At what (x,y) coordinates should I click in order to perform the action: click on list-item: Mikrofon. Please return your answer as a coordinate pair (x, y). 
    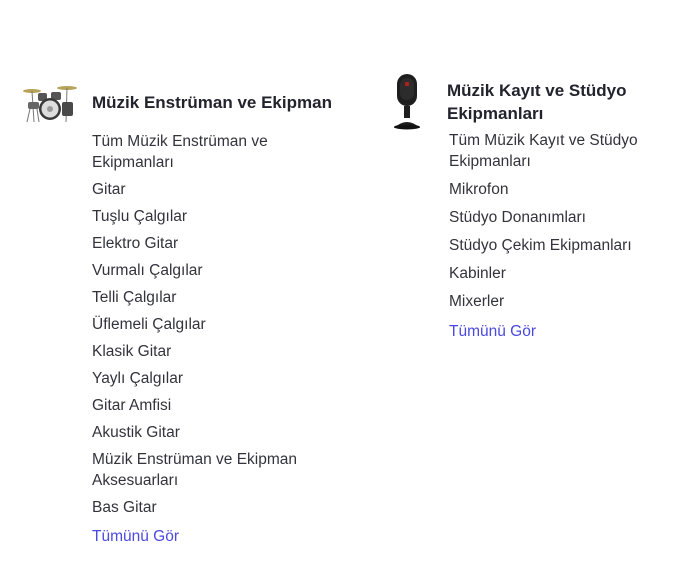
    Looking at the image, I should click on (560, 189).